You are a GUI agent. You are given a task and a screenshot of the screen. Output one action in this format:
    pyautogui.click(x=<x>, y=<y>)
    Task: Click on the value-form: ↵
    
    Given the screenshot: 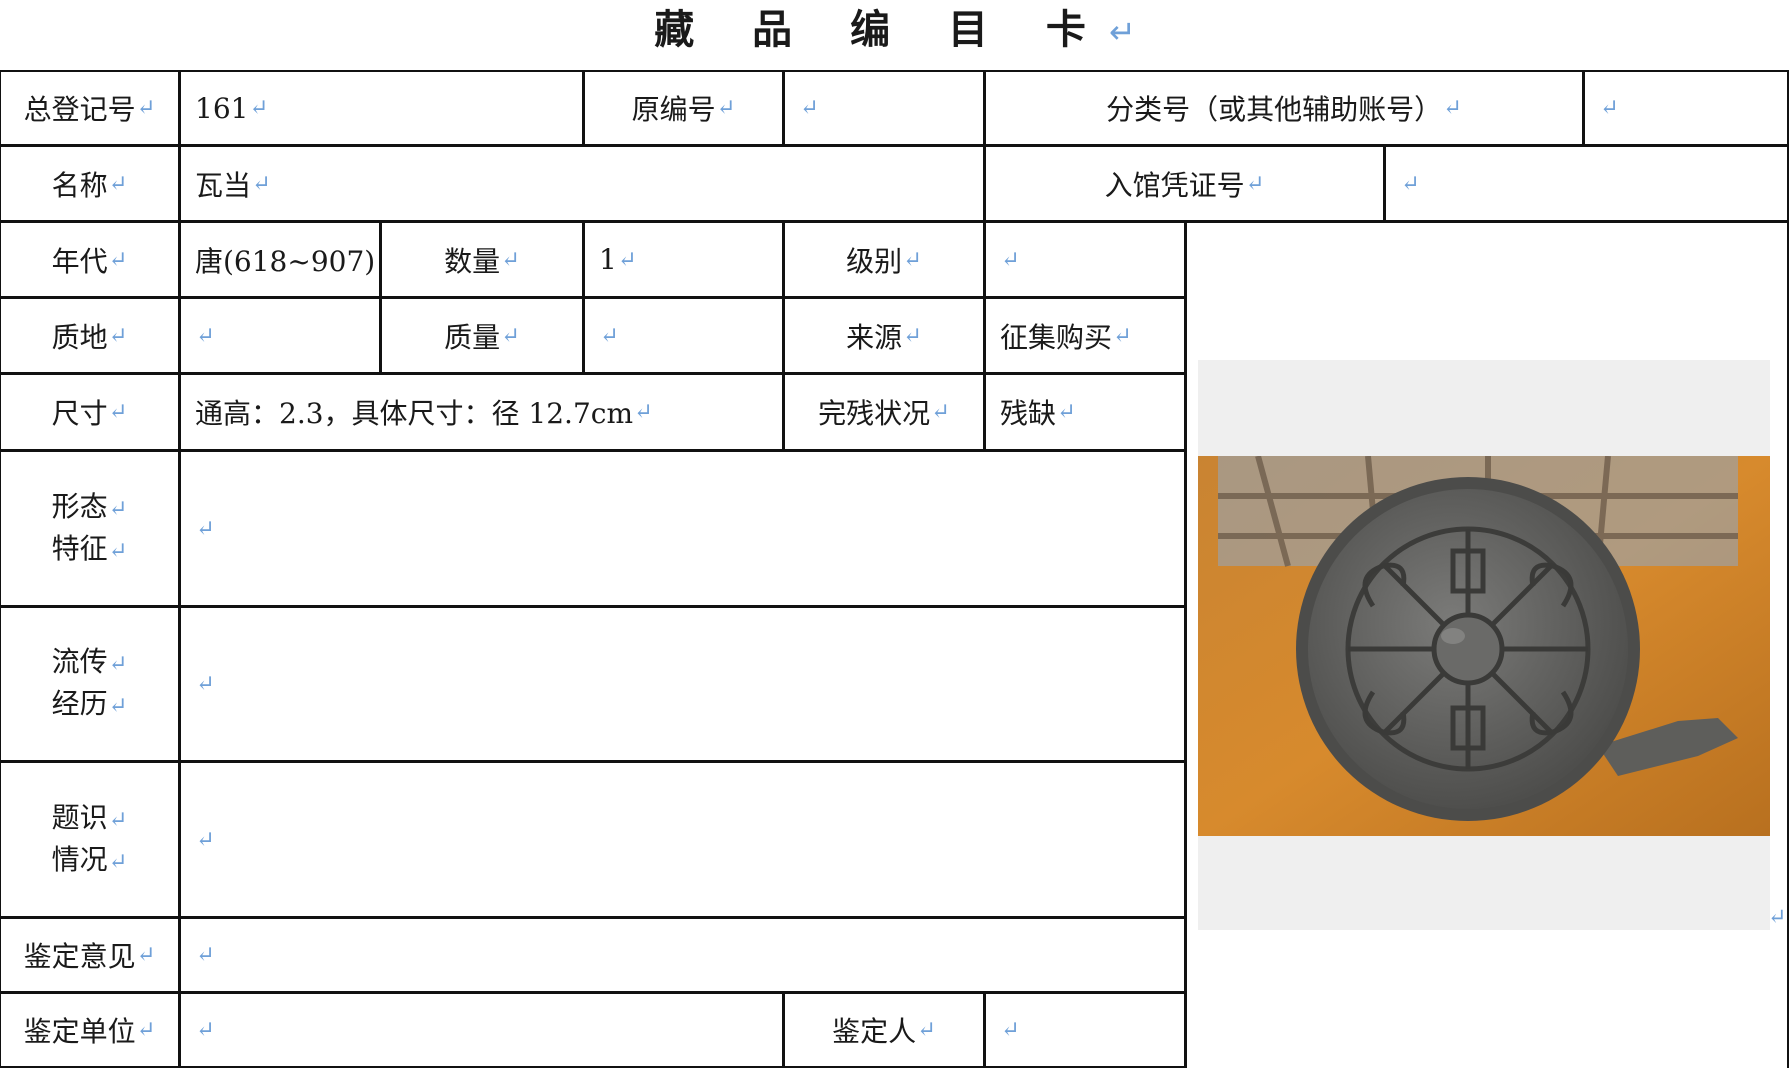 What is the action you would take?
    pyautogui.click(x=682, y=528)
    